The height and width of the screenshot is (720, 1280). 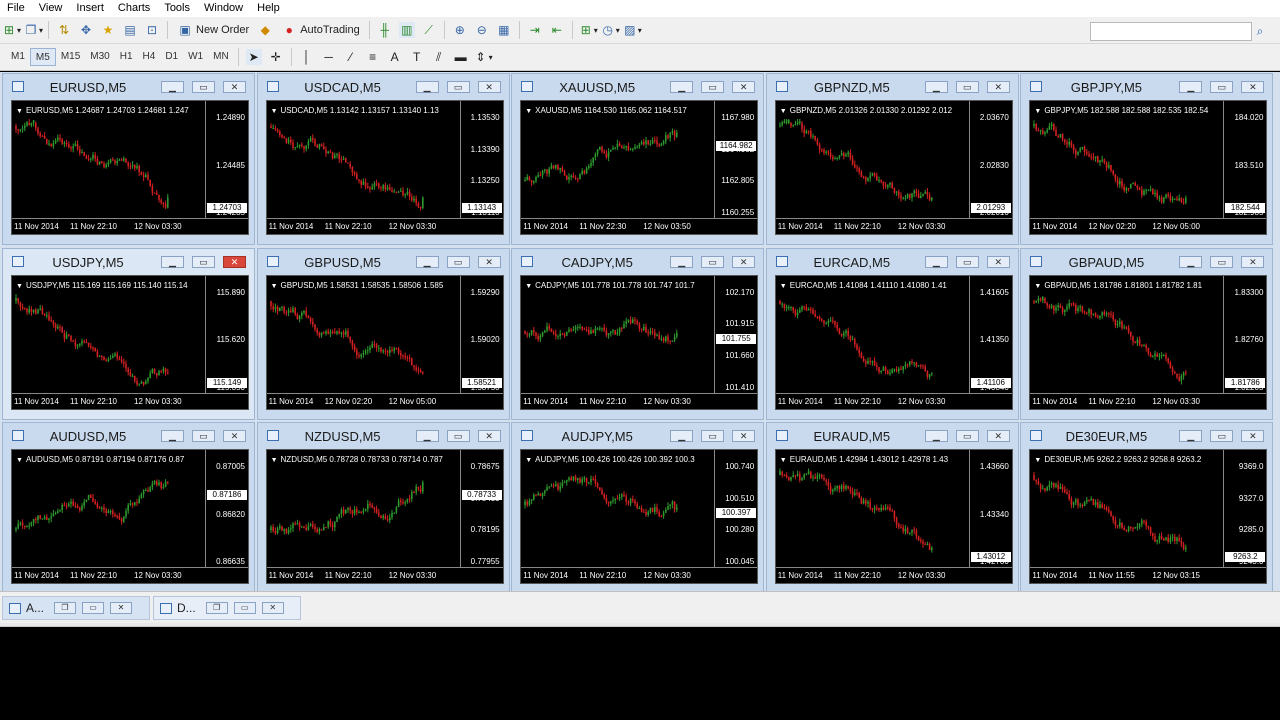 What do you see at coordinates (1146, 436) in the screenshot?
I see `chart-window-titlebar: DE30EUR,M5 ▁ ▭ ✕` at bounding box center [1146, 436].